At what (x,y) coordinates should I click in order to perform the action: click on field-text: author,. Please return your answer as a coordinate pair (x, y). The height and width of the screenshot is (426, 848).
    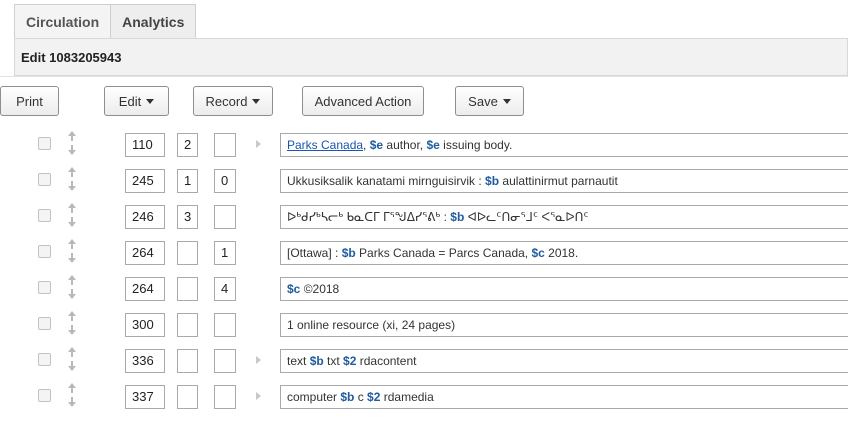
    Looking at the image, I should click on (405, 145).